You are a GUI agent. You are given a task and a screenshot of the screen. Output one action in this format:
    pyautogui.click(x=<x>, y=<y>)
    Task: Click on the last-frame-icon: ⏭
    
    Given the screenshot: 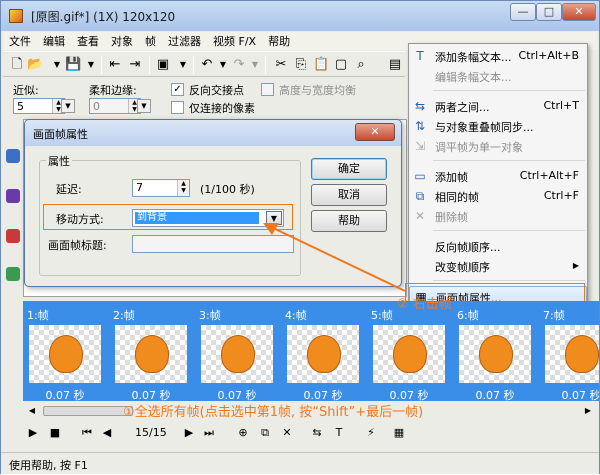 What is the action you would take?
    pyautogui.click(x=209, y=433)
    